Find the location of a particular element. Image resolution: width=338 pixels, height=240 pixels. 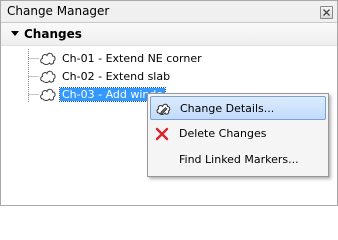

changes-section-header: Changes is located at coordinates (169, 34).